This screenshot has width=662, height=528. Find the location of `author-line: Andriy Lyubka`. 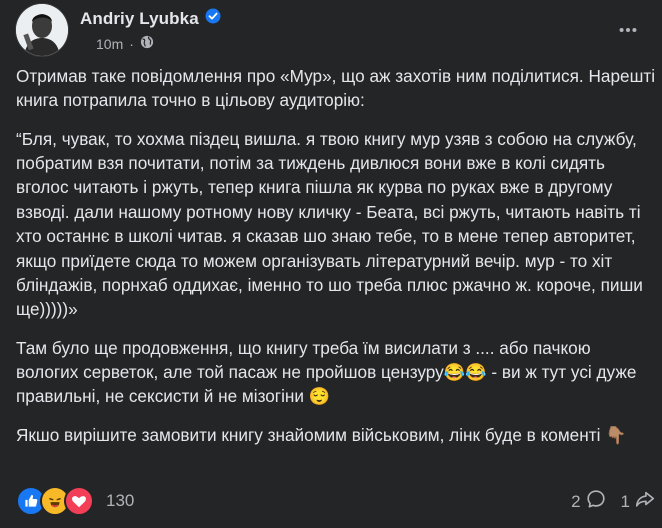

author-line: Andriy Lyubka is located at coordinates (150, 18).